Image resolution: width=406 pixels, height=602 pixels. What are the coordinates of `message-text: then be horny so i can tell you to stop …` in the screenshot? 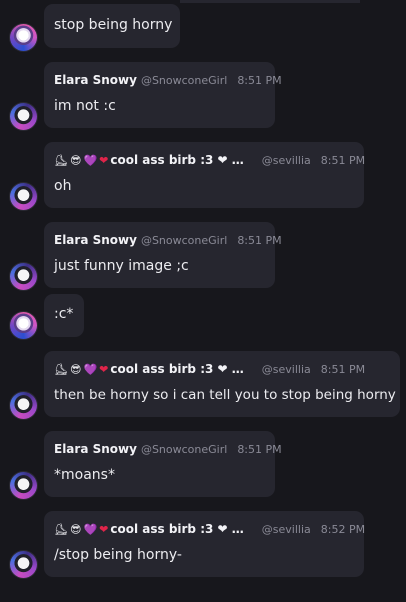 It's located at (225, 395).